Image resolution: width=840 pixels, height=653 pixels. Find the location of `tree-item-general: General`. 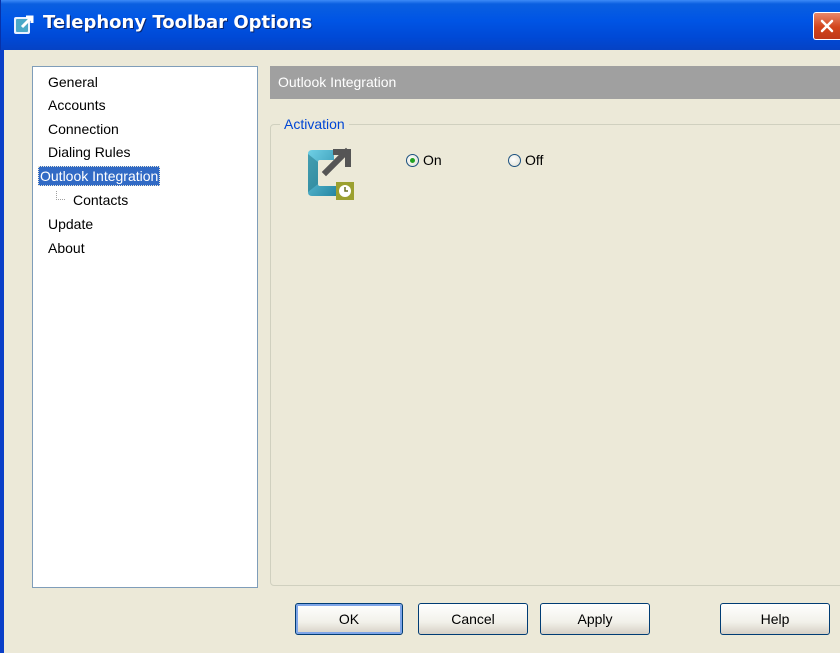

tree-item-general: General is located at coordinates (73, 82).